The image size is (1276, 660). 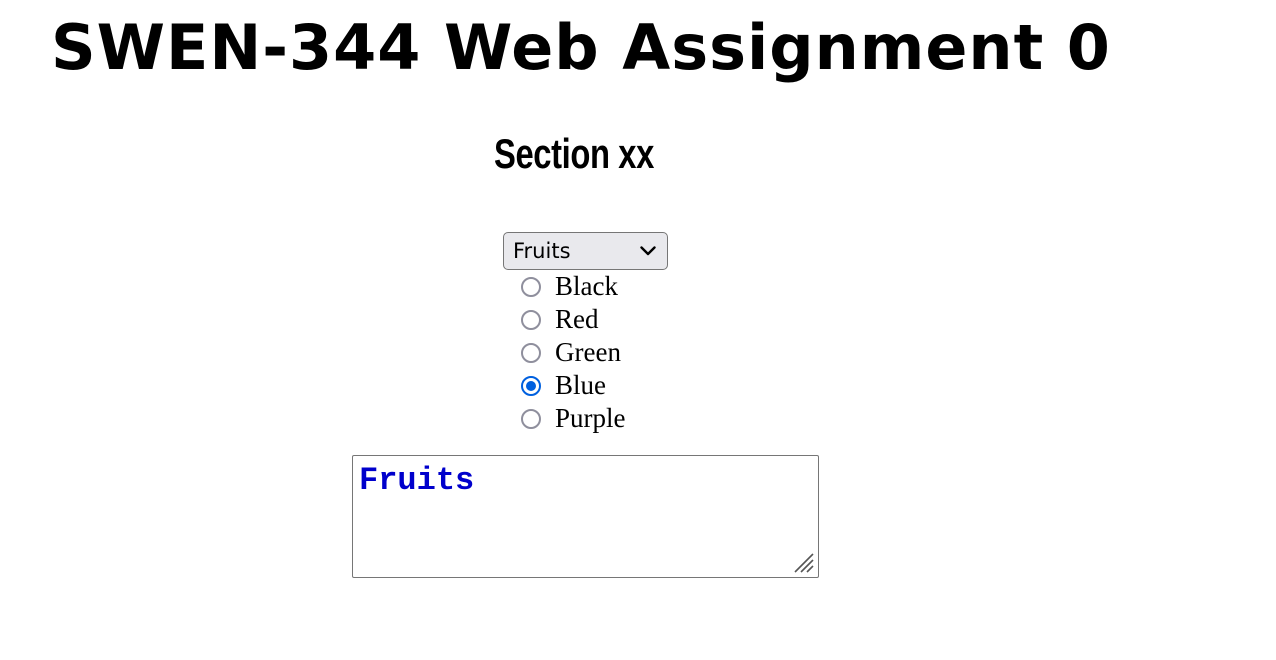 I want to click on color-radio-group: Black Red Green Blue Purple, so click(x=572, y=352).